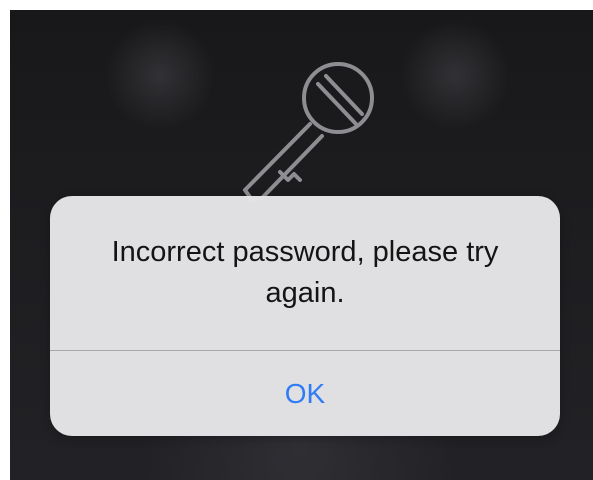 The width and height of the screenshot is (593, 480). What do you see at coordinates (305, 272) in the screenshot?
I see `alert-message: Incorrect password, please try again.` at bounding box center [305, 272].